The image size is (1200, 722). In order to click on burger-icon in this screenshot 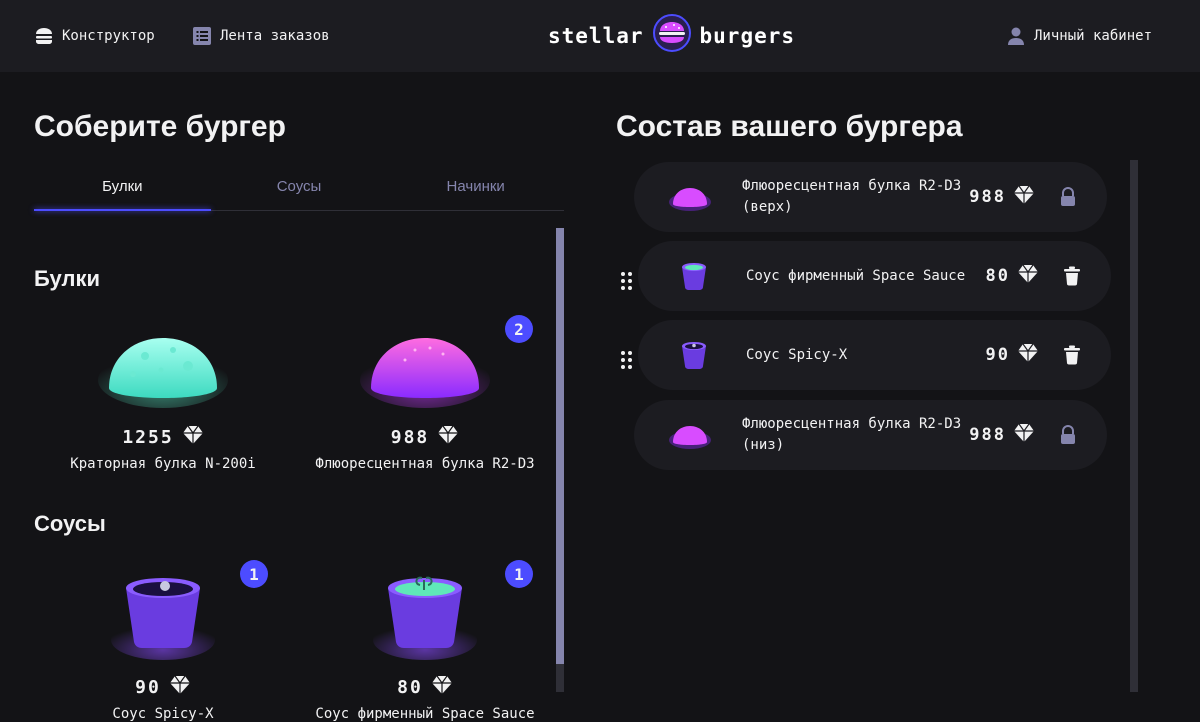, I will do `click(44, 36)`.